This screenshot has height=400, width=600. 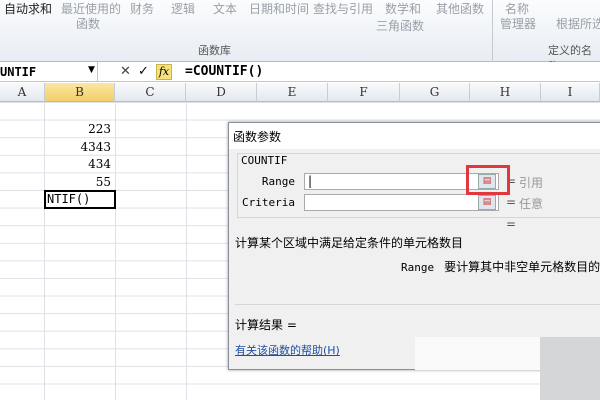 What do you see at coordinates (80, 92) in the screenshot?
I see `column-header-b: B` at bounding box center [80, 92].